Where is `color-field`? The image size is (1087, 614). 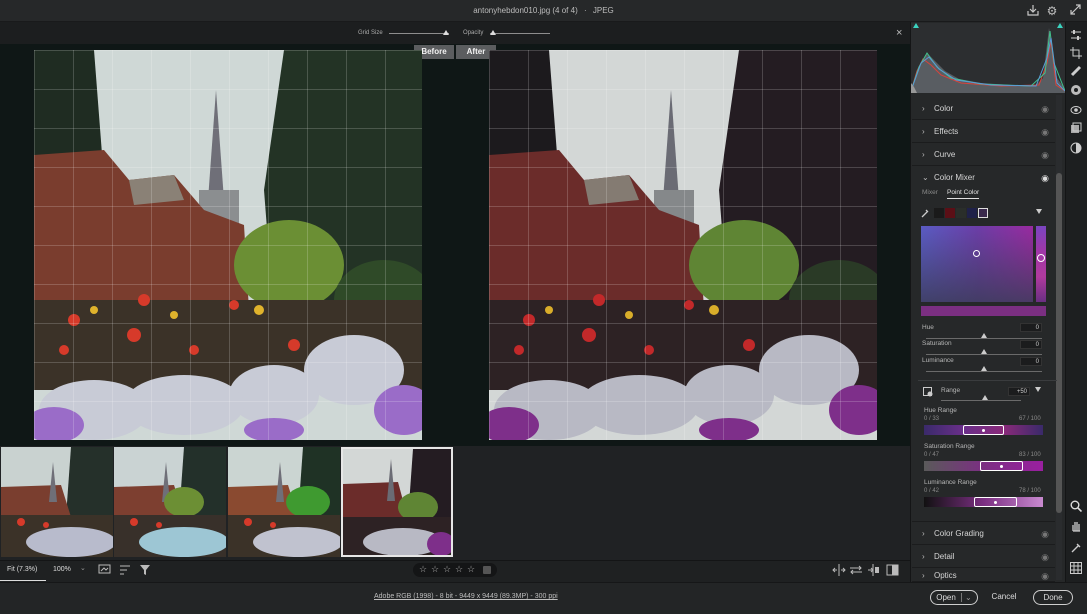 color-field is located at coordinates (977, 264).